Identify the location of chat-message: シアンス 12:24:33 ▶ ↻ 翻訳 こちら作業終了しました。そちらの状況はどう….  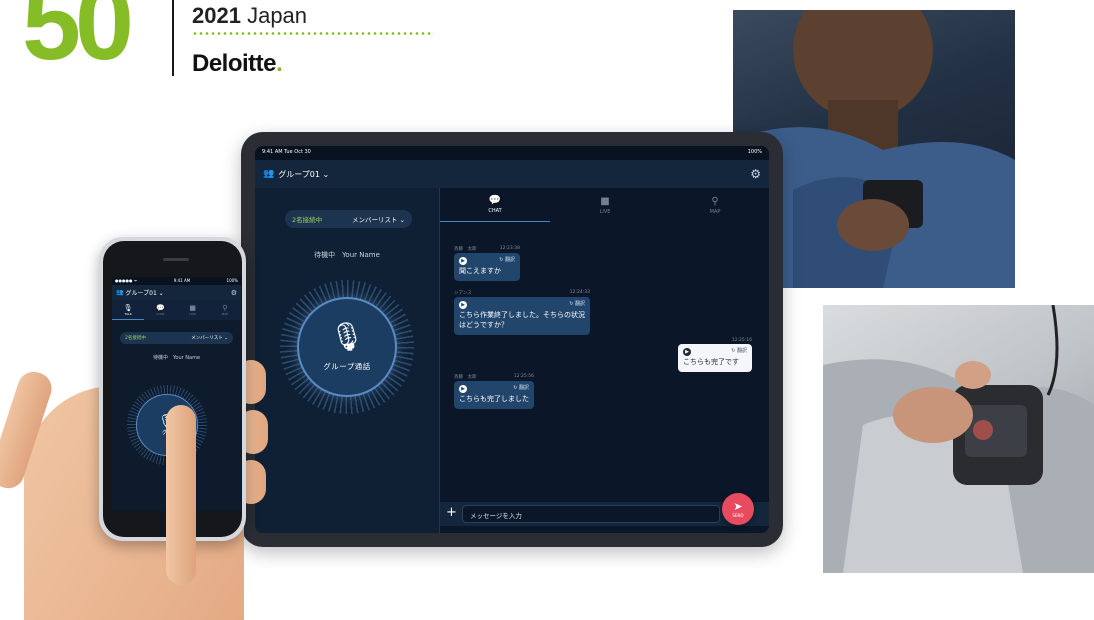
(522, 312).